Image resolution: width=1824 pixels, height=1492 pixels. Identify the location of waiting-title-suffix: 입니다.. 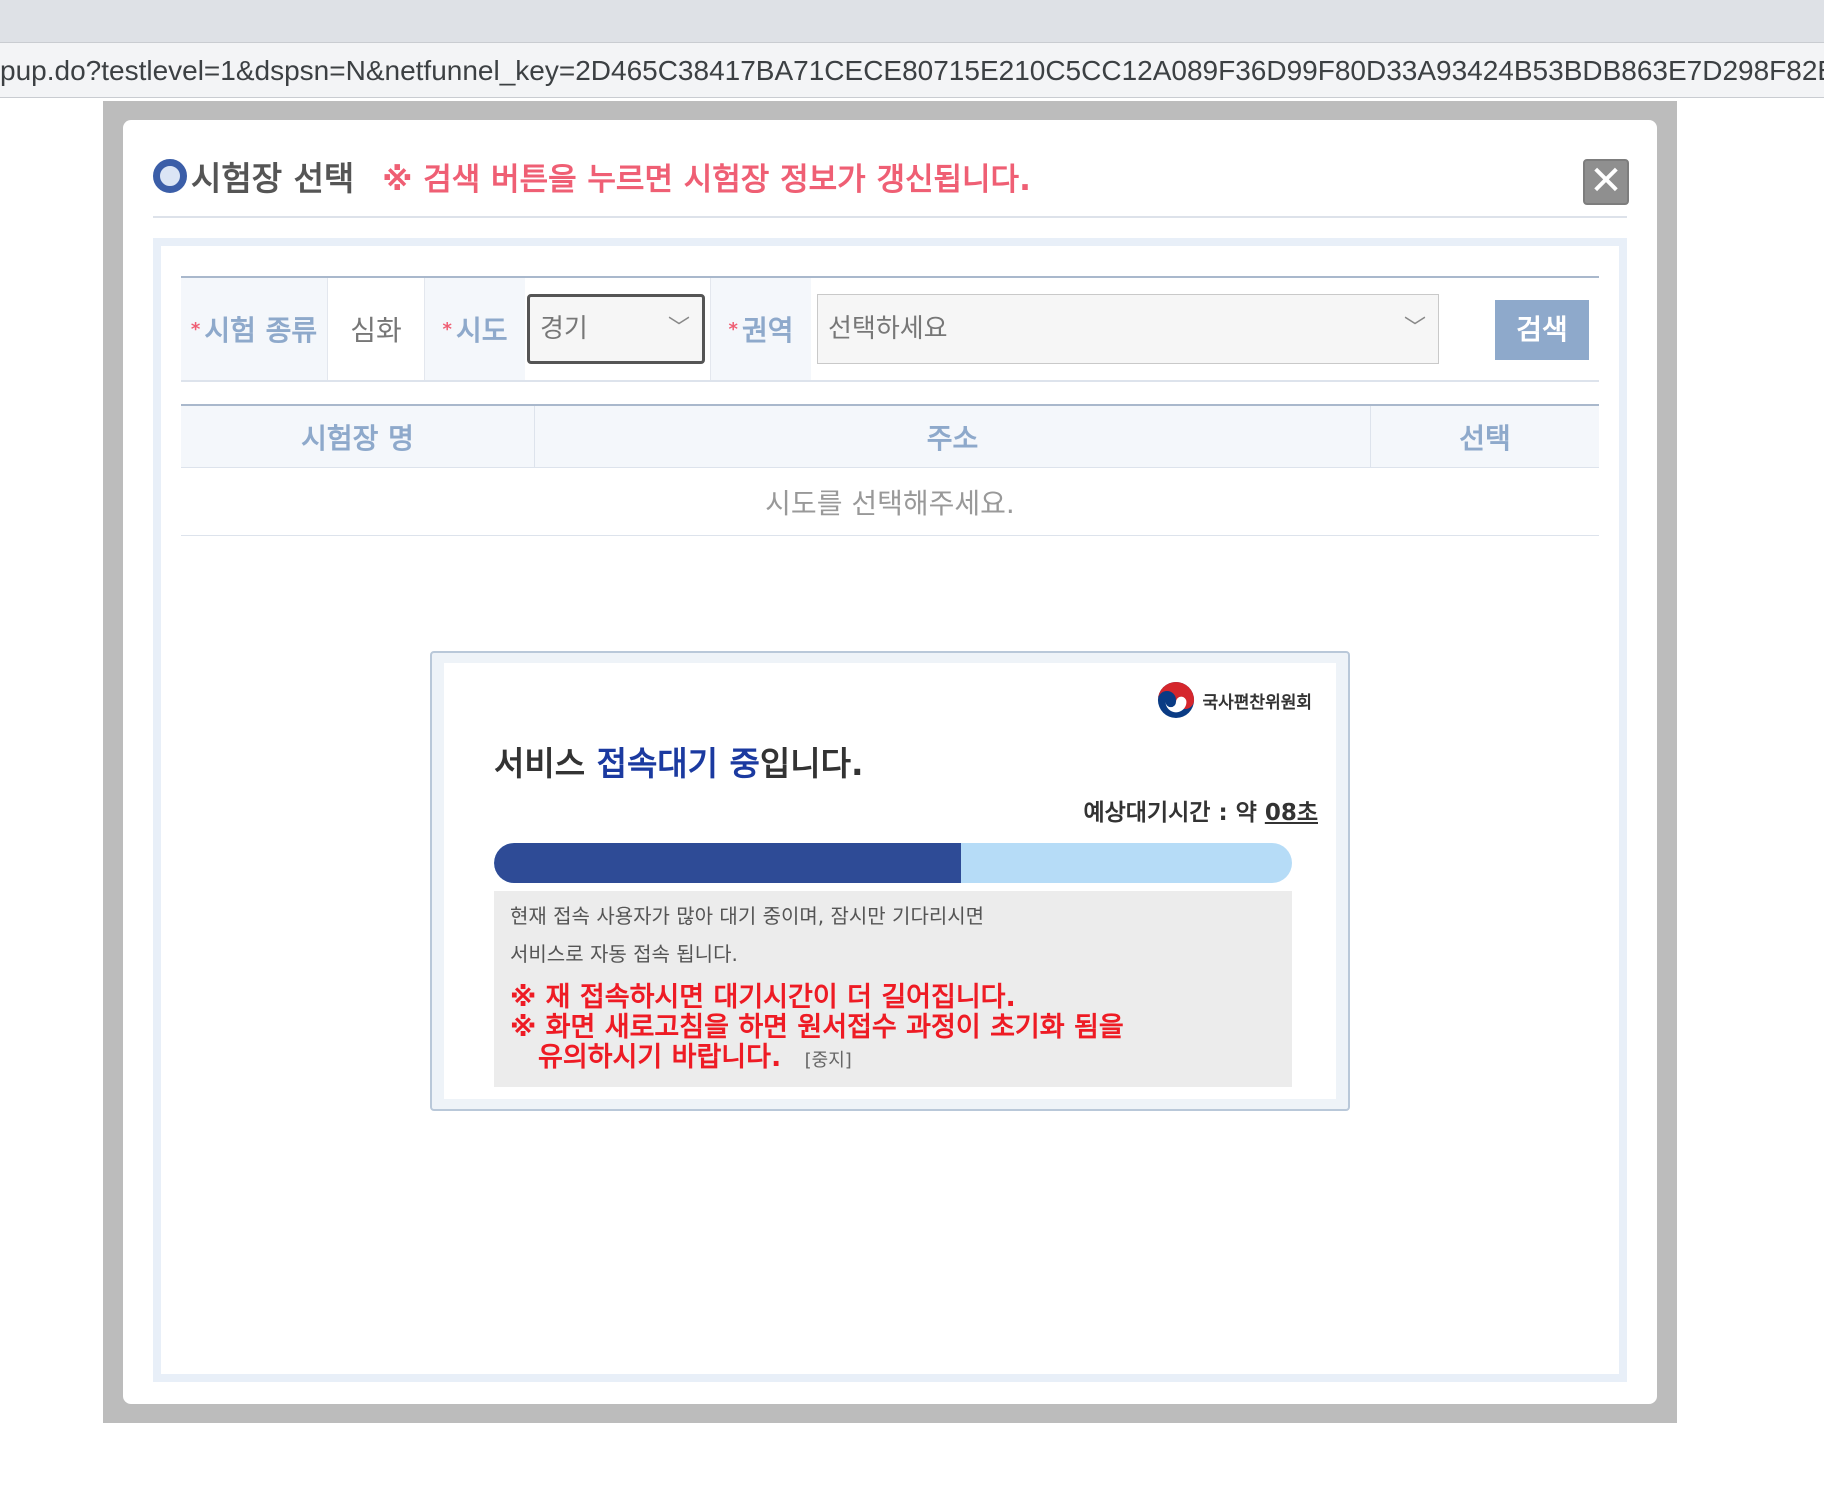
(811, 763).